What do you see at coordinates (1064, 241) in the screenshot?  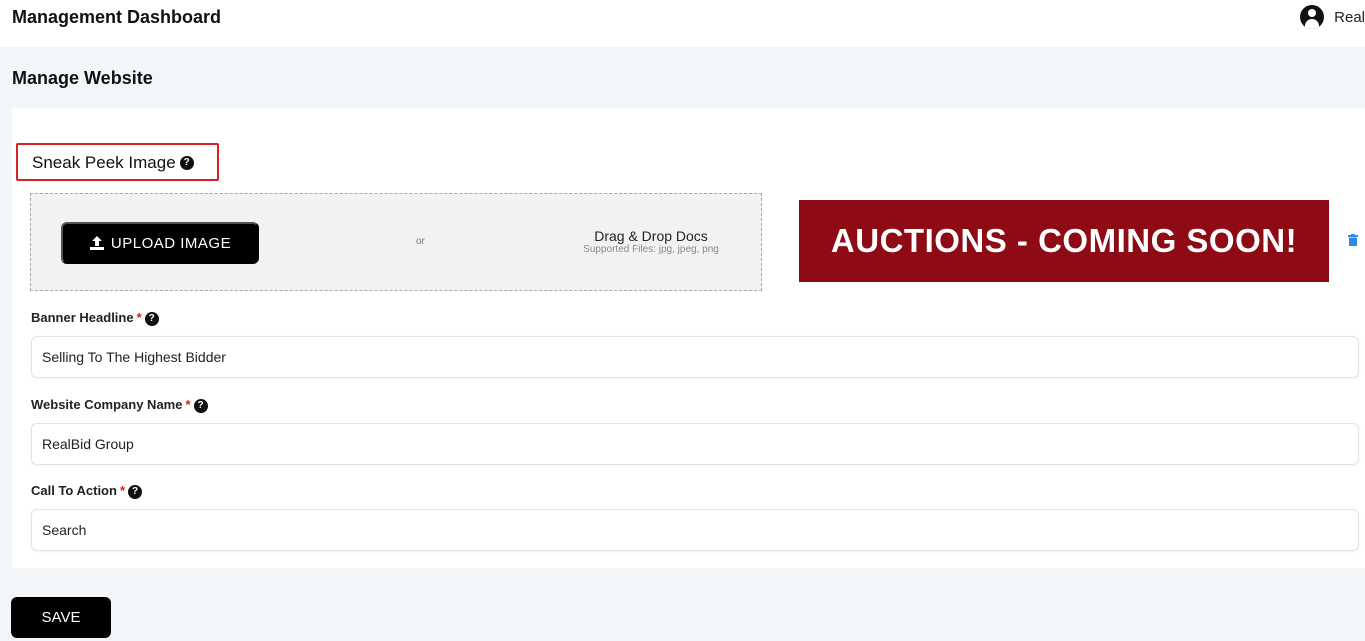 I see `sneak-peek-preview-image: AUCTIONS - COMING SOON!` at bounding box center [1064, 241].